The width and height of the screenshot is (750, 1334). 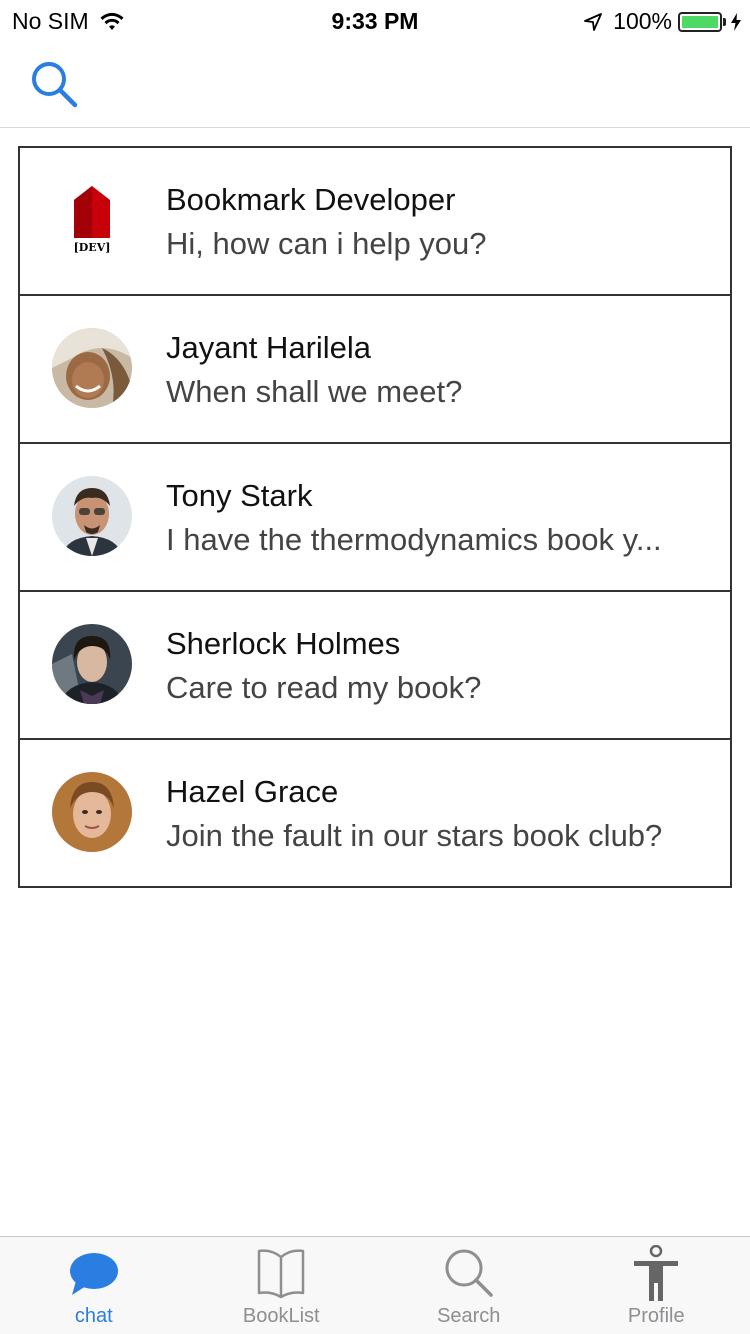 What do you see at coordinates (92, 247) in the screenshot?
I see `logo-text: [DEV]` at bounding box center [92, 247].